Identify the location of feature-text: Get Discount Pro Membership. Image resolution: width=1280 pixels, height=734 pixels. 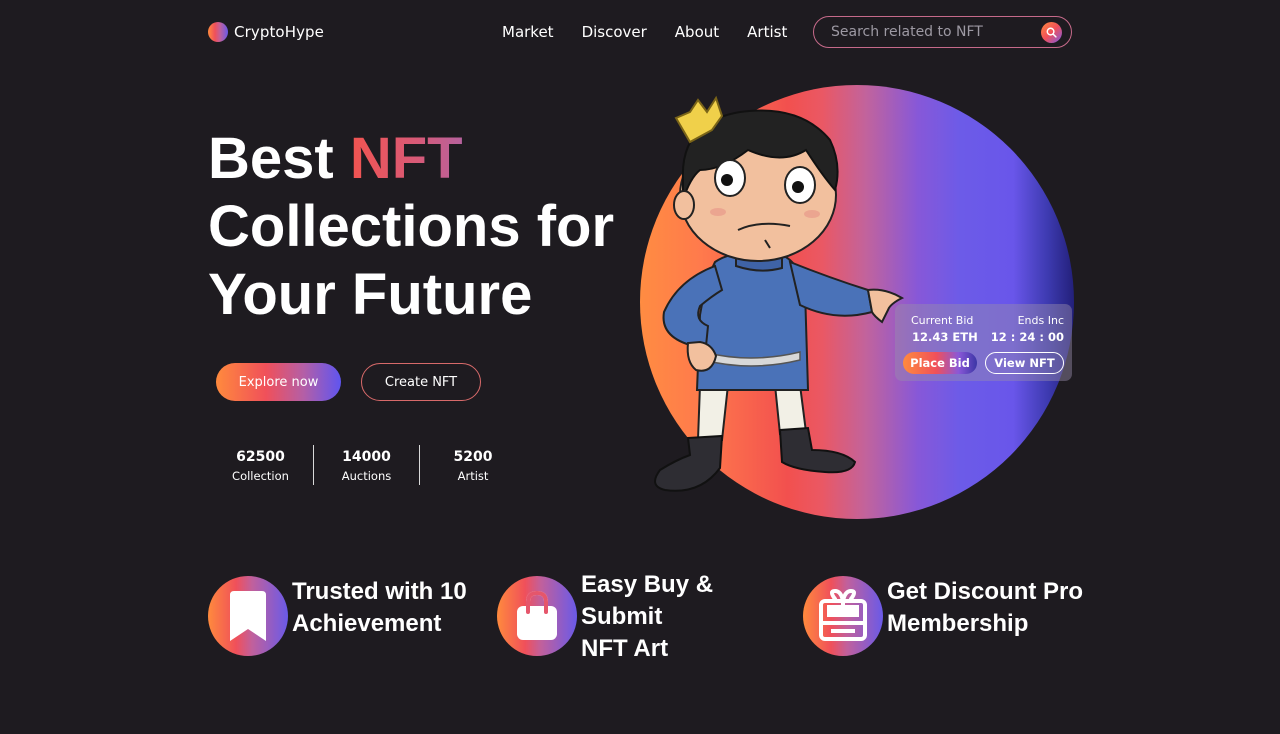
(985, 616).